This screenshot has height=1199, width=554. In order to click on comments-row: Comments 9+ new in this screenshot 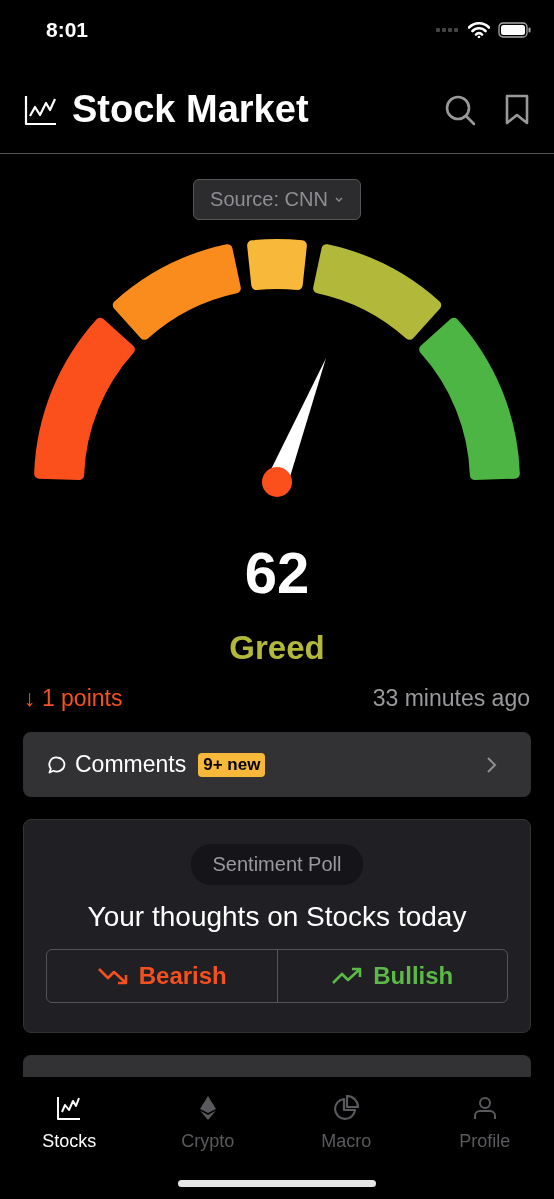, I will do `click(277, 764)`.